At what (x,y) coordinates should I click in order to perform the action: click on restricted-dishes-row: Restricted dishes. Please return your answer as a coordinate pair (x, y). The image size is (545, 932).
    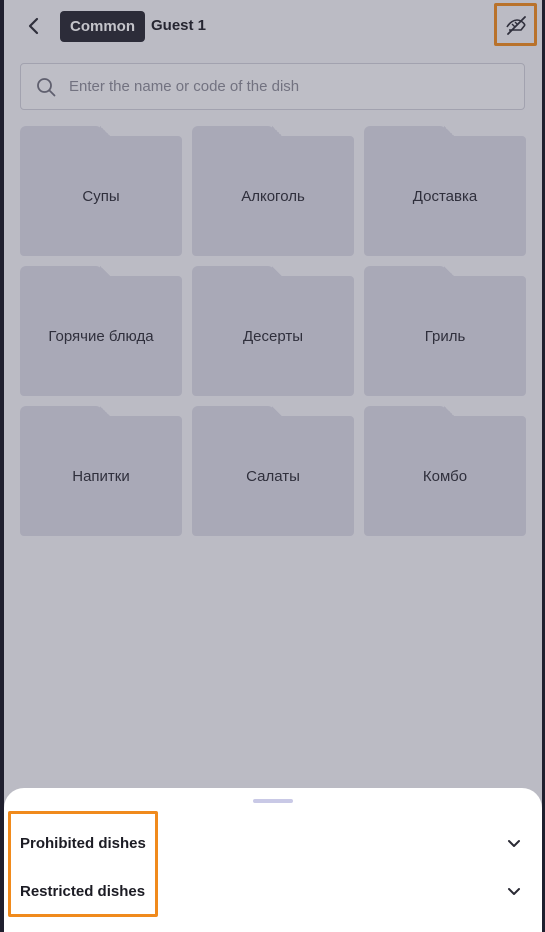
    Looking at the image, I should click on (273, 891).